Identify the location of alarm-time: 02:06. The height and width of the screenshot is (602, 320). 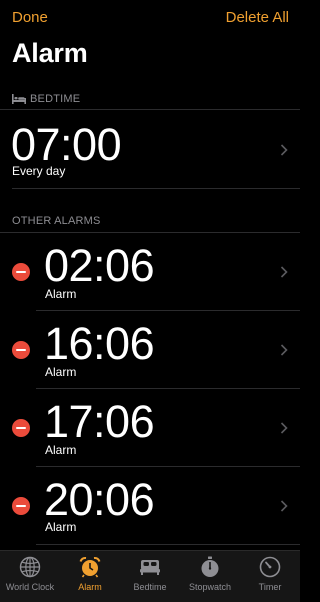
(99, 265).